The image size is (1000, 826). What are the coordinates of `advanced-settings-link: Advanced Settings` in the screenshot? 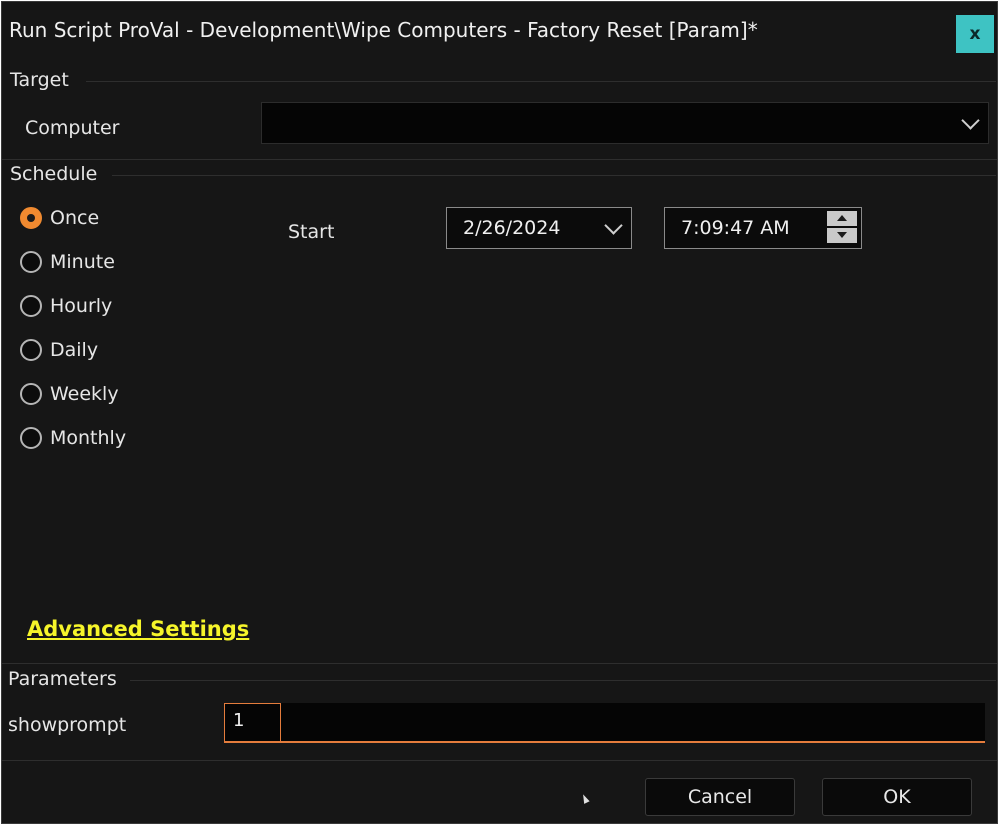 It's located at (138, 629).